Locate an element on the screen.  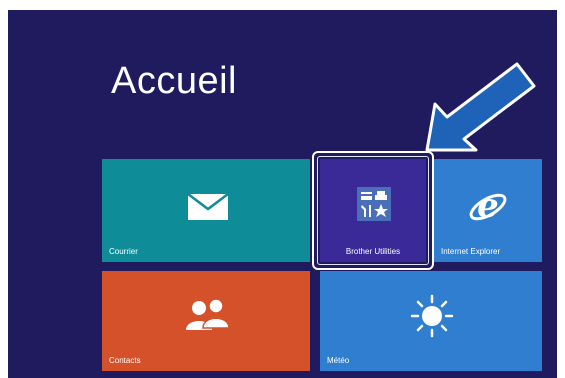
mail-icon is located at coordinates (208, 206).